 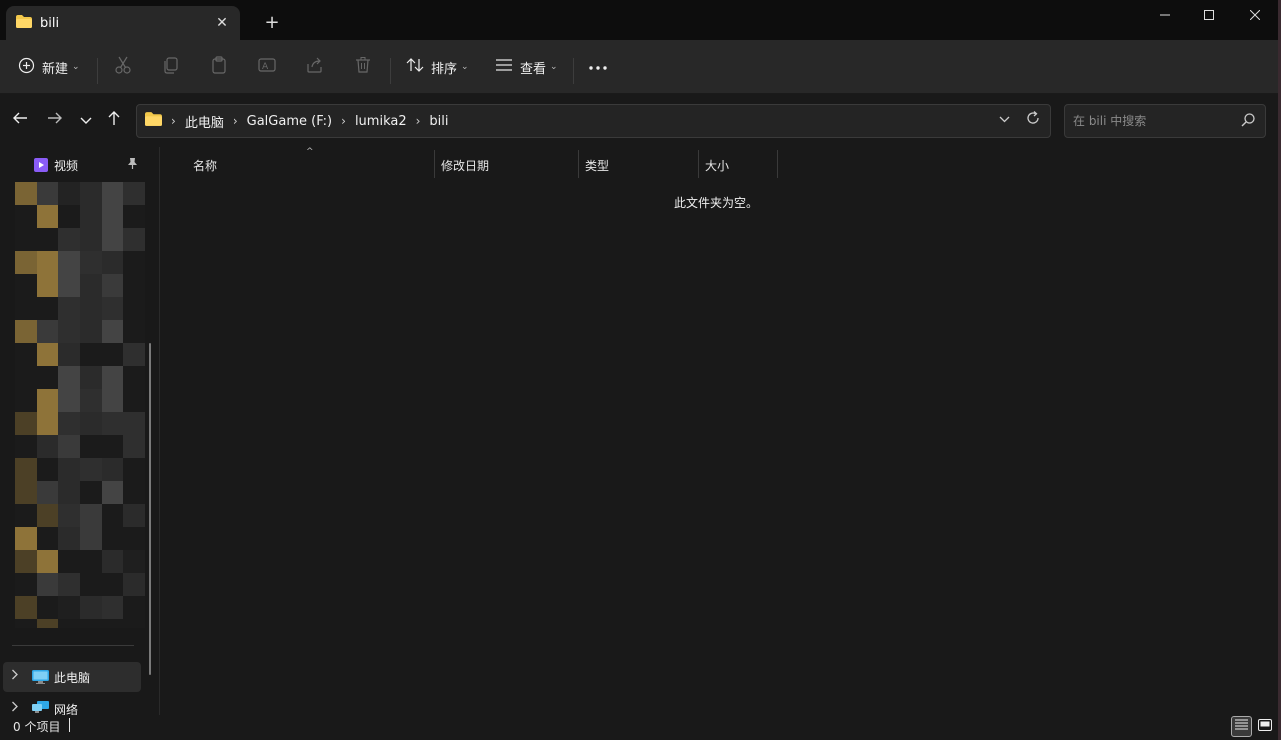 I want to click on paste-button, so click(x=219, y=67).